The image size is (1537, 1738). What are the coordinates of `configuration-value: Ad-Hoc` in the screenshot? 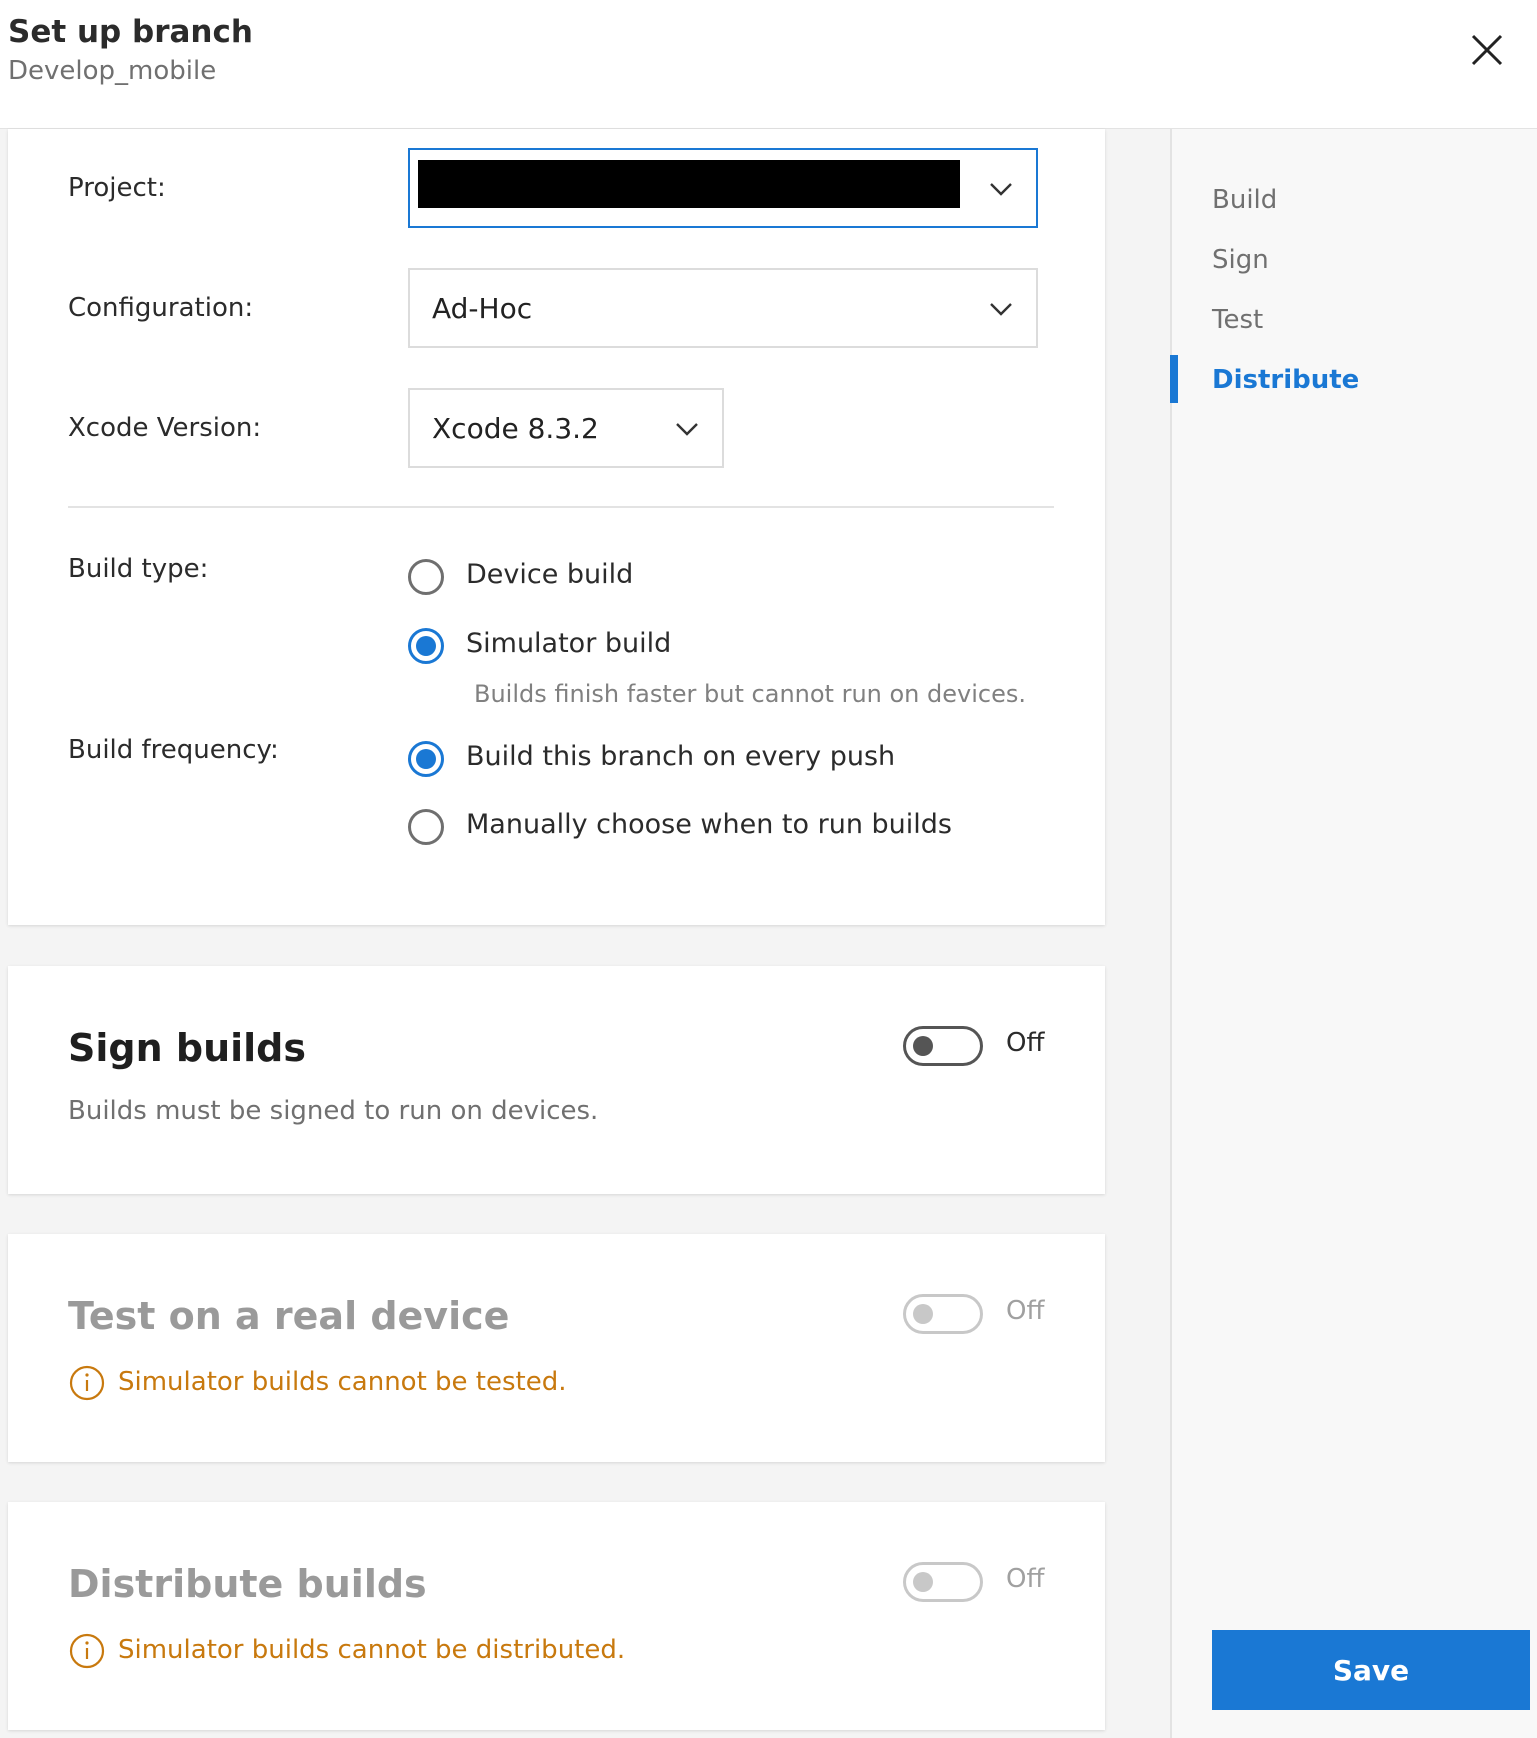 It's located at (482, 308).